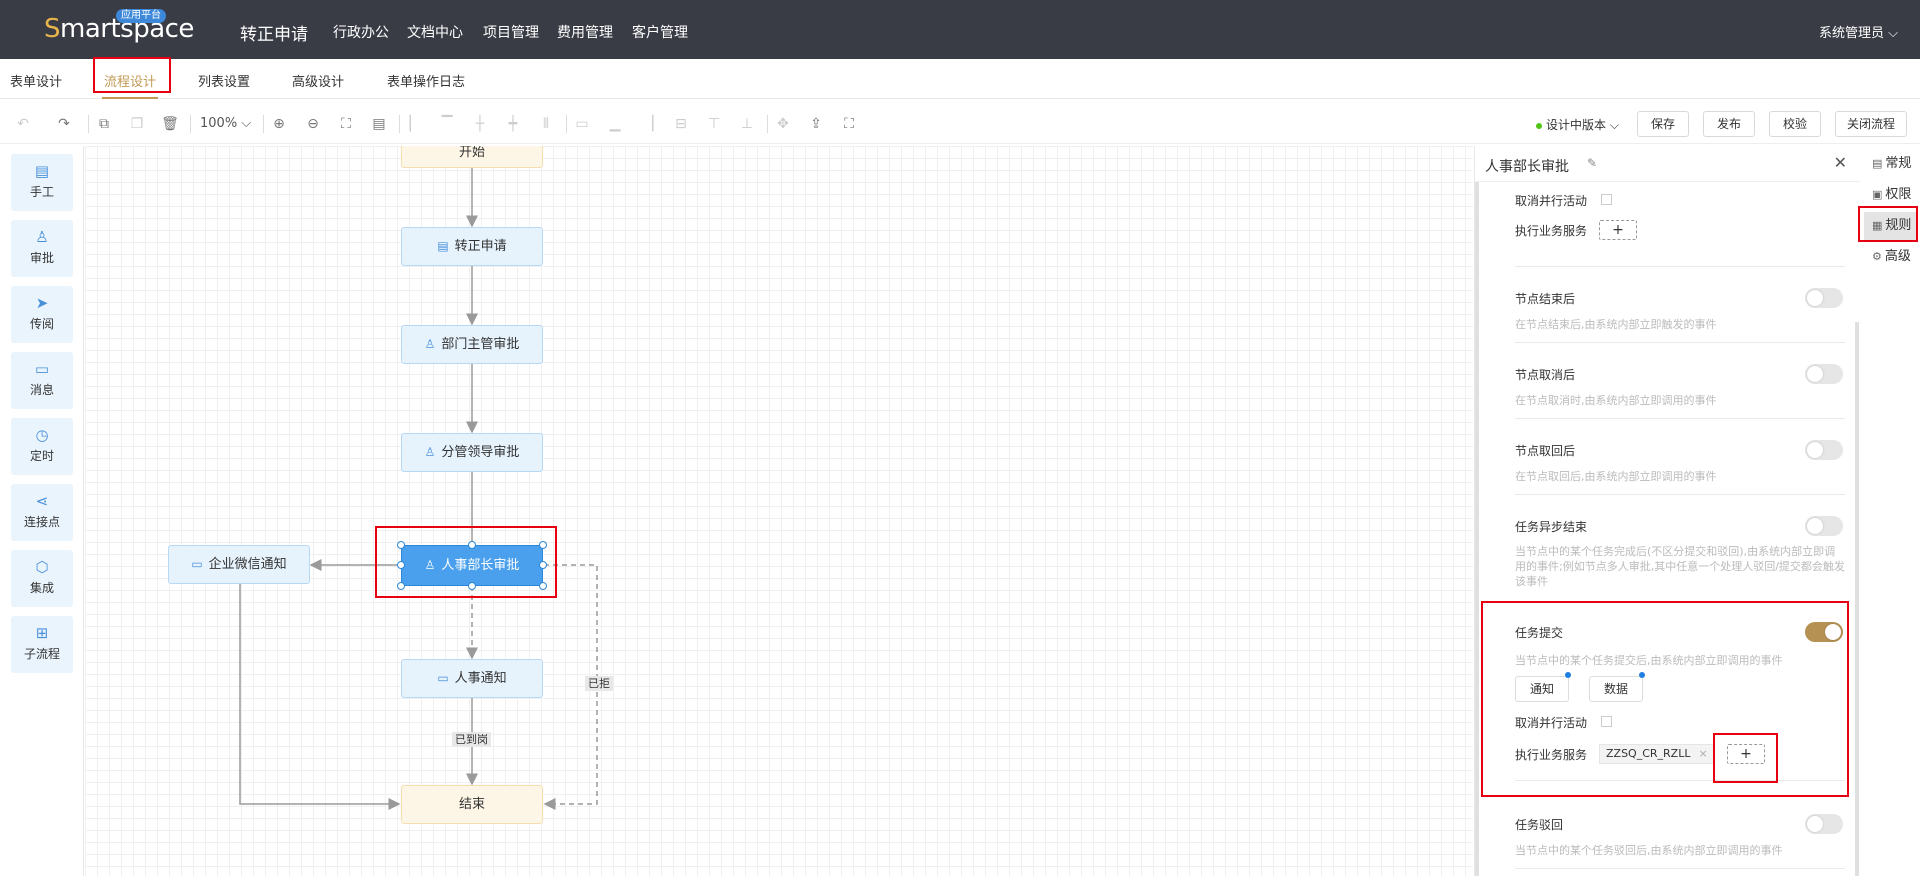  Describe the element at coordinates (472, 246) in the screenshot. I see `flow-node-apply: ▤ 转正申请` at that location.